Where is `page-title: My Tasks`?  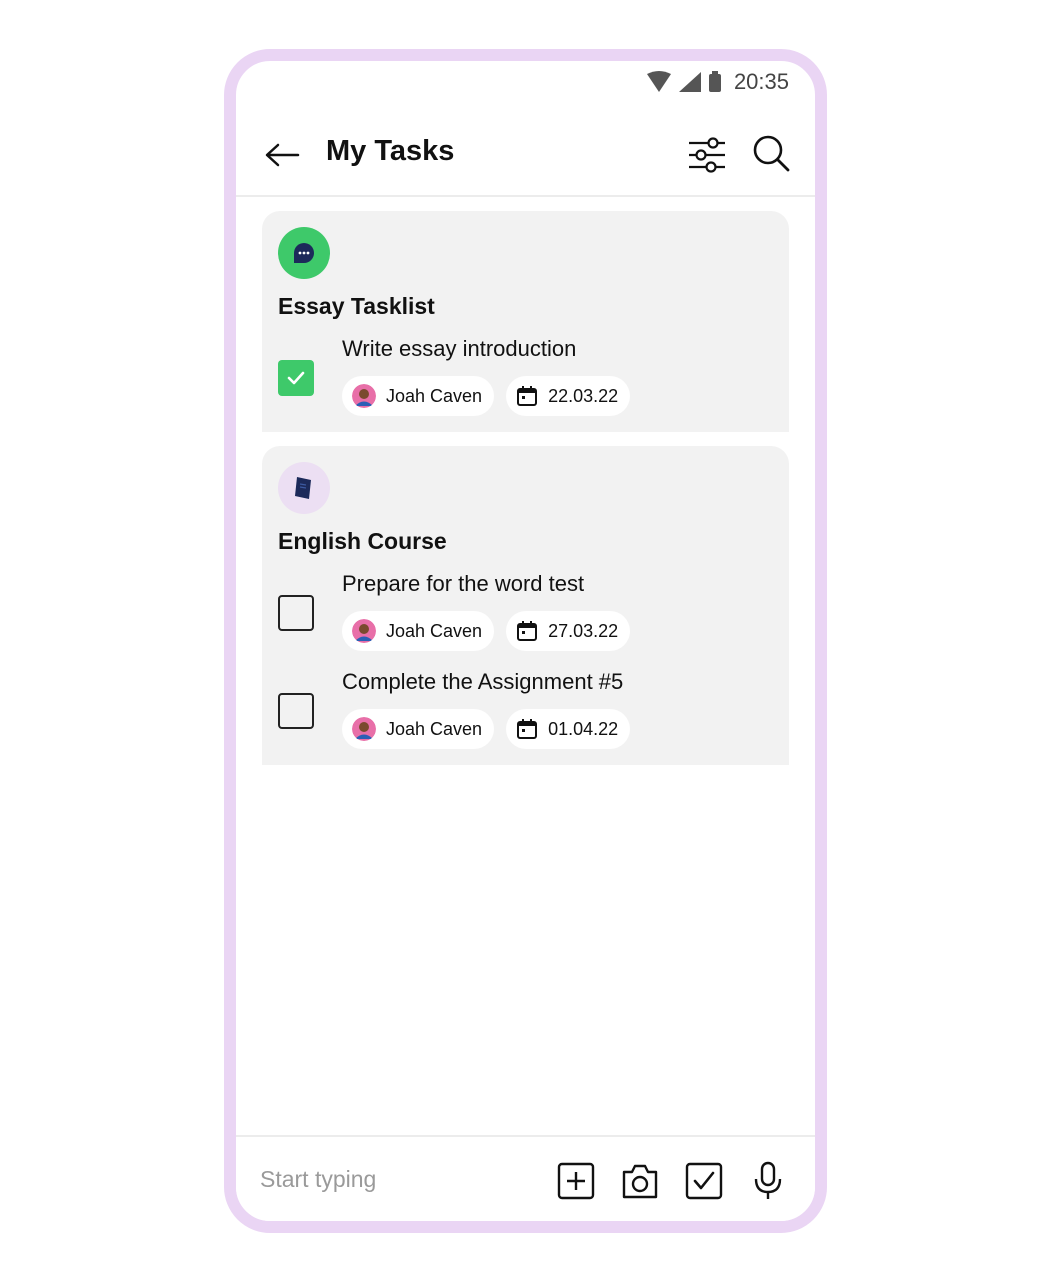
page-title: My Tasks is located at coordinates (390, 151).